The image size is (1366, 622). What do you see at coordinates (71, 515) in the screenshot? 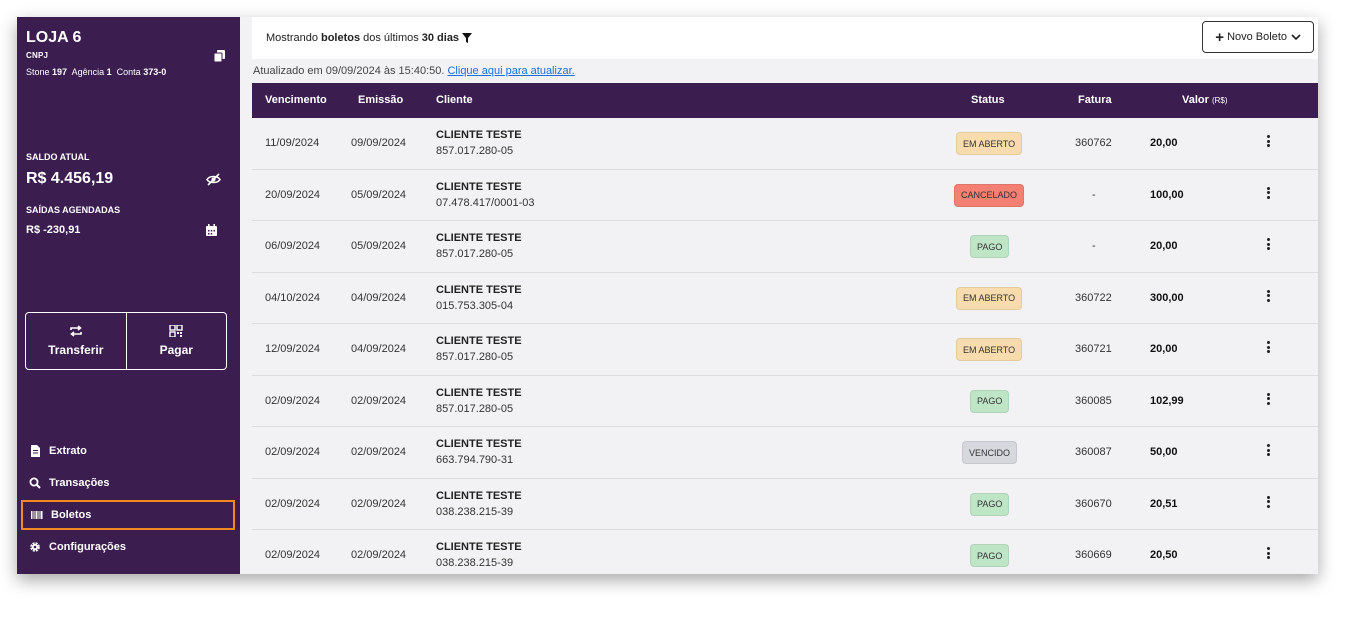
I see `sidebar-item-label: Boletos` at bounding box center [71, 515].